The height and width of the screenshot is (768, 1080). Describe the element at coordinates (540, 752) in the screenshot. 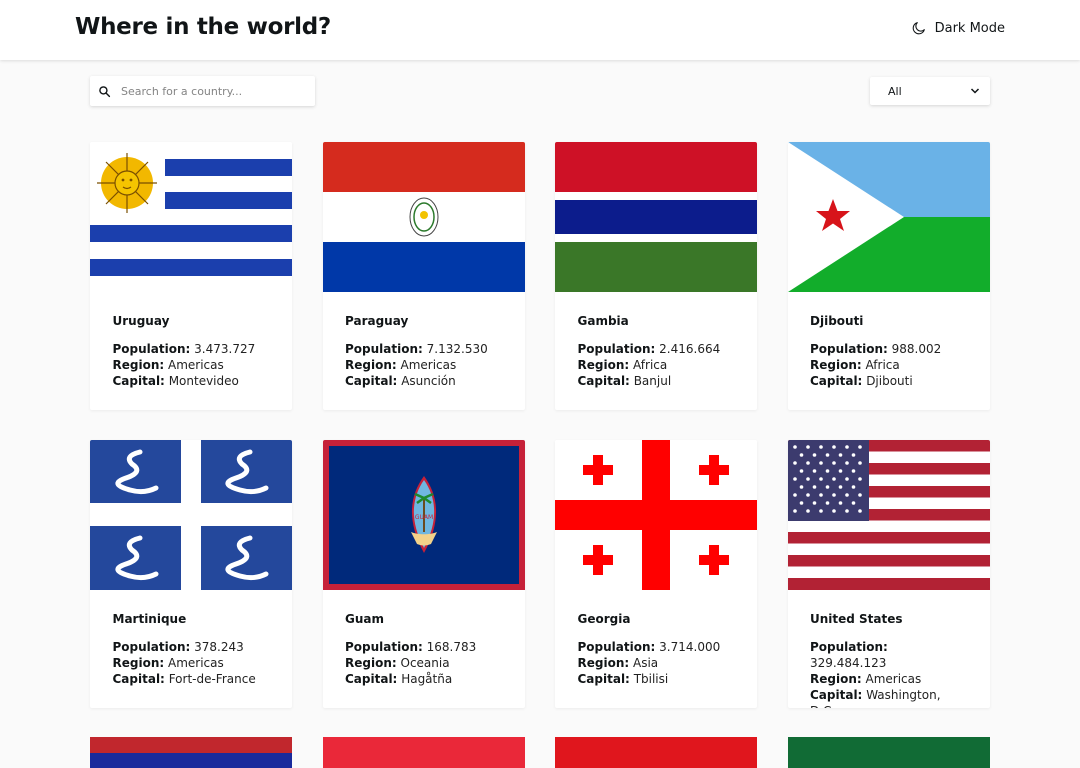

I see `next-row-cards` at that location.